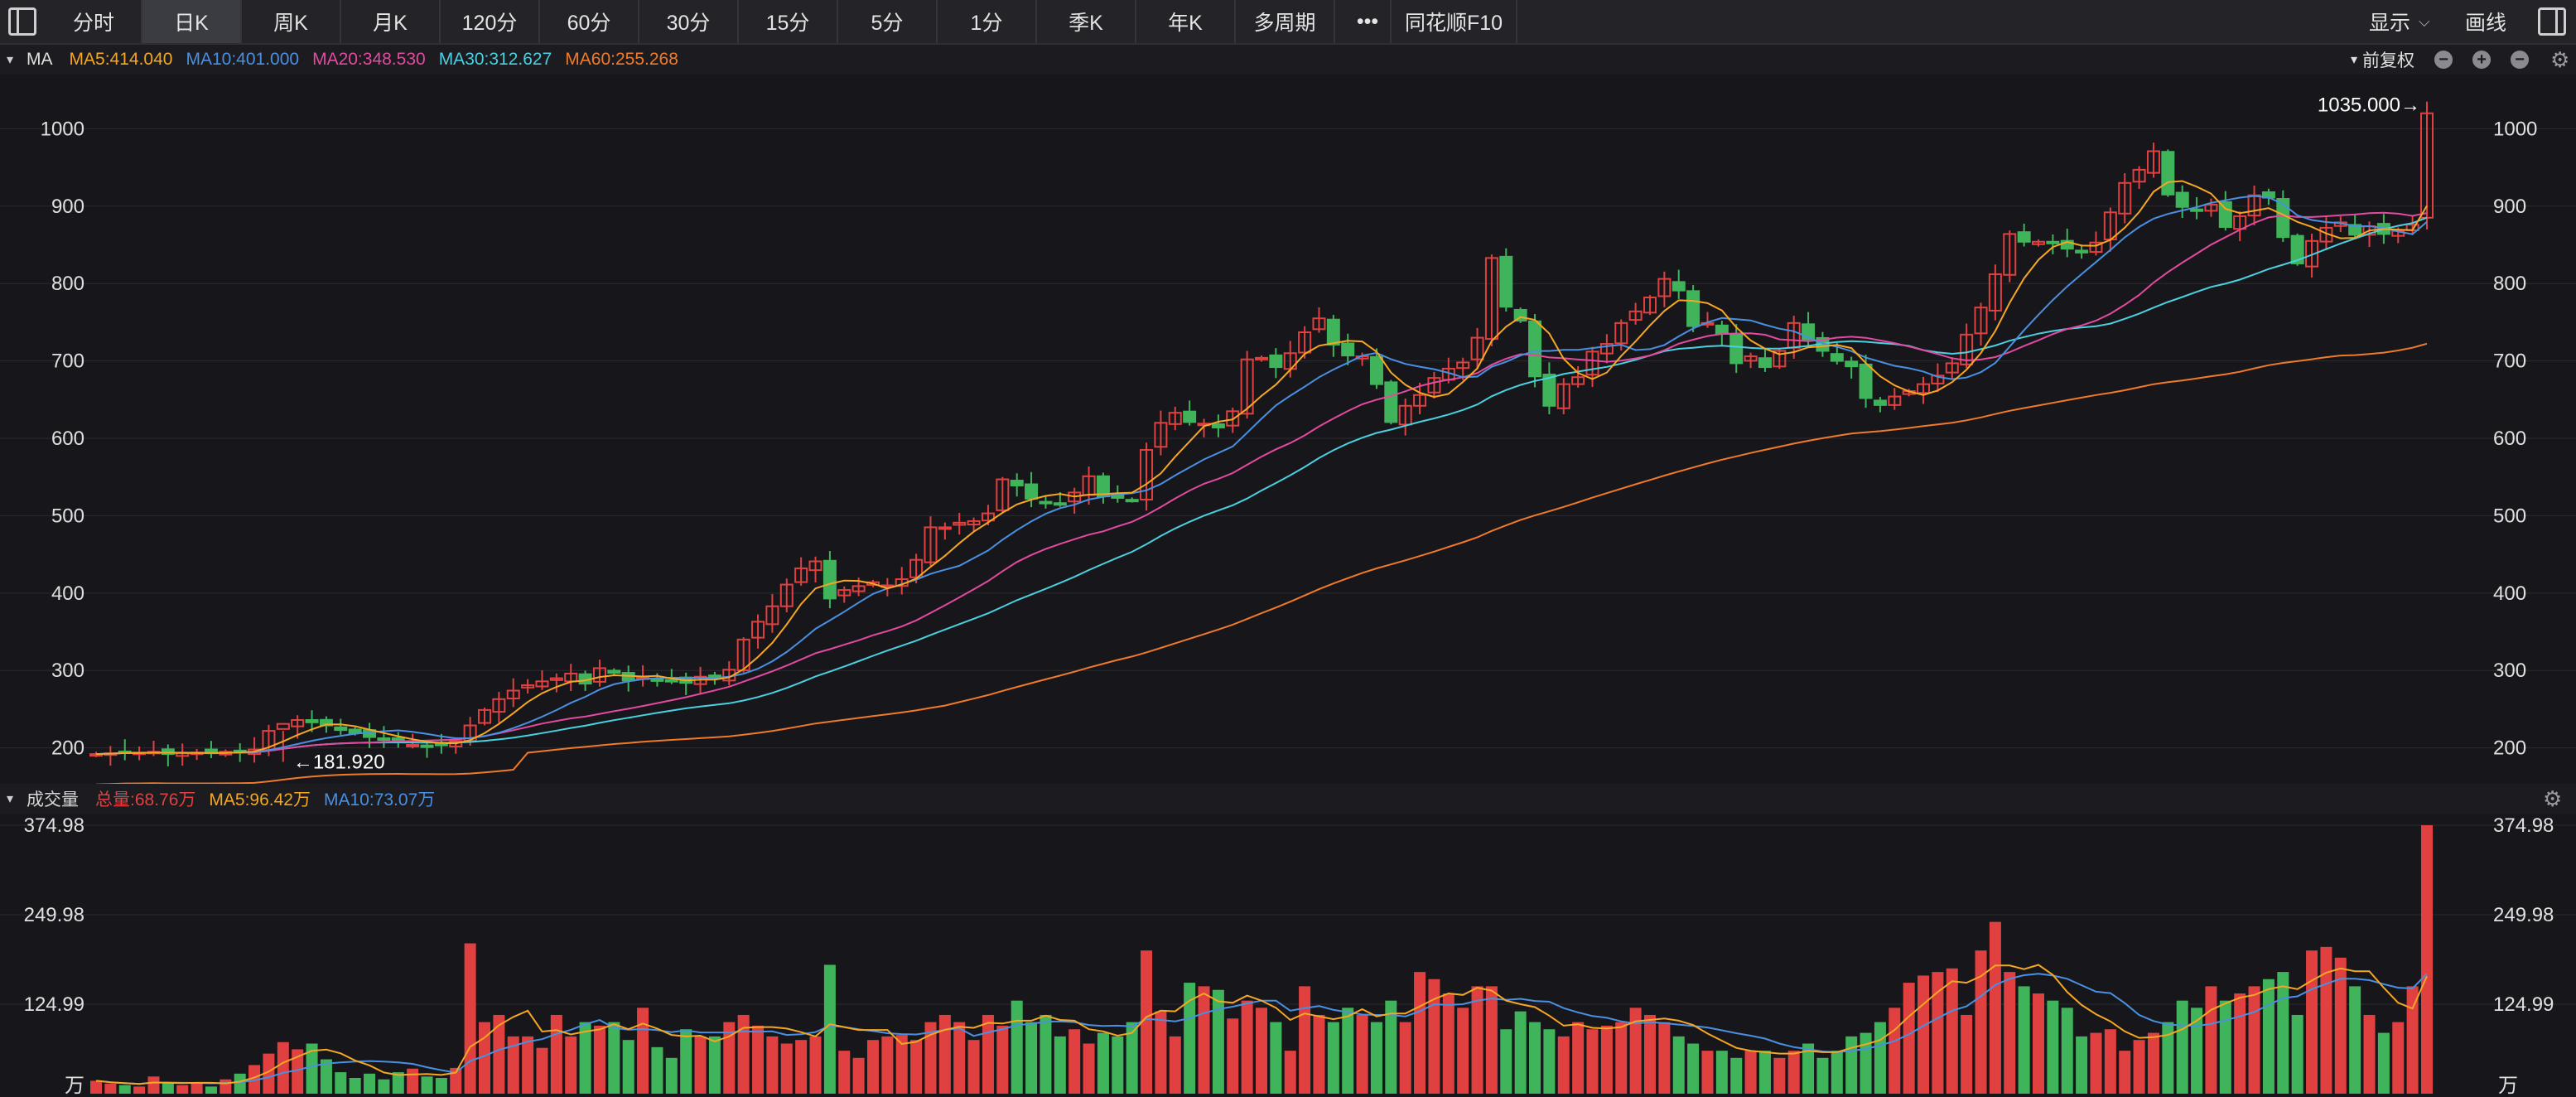 Image resolution: width=2576 pixels, height=1097 pixels. Describe the element at coordinates (1368, 22) in the screenshot. I see `more-periods-button: •••` at that location.